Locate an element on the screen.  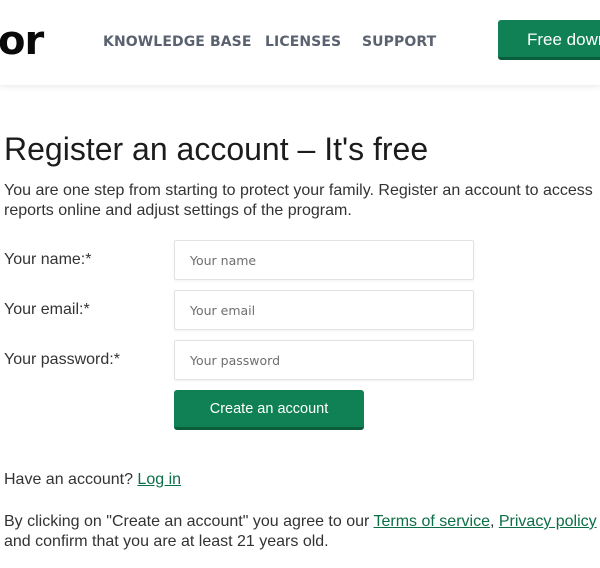
nav-knowledge-base: KNOWLEDGE BASE is located at coordinates (177, 42).